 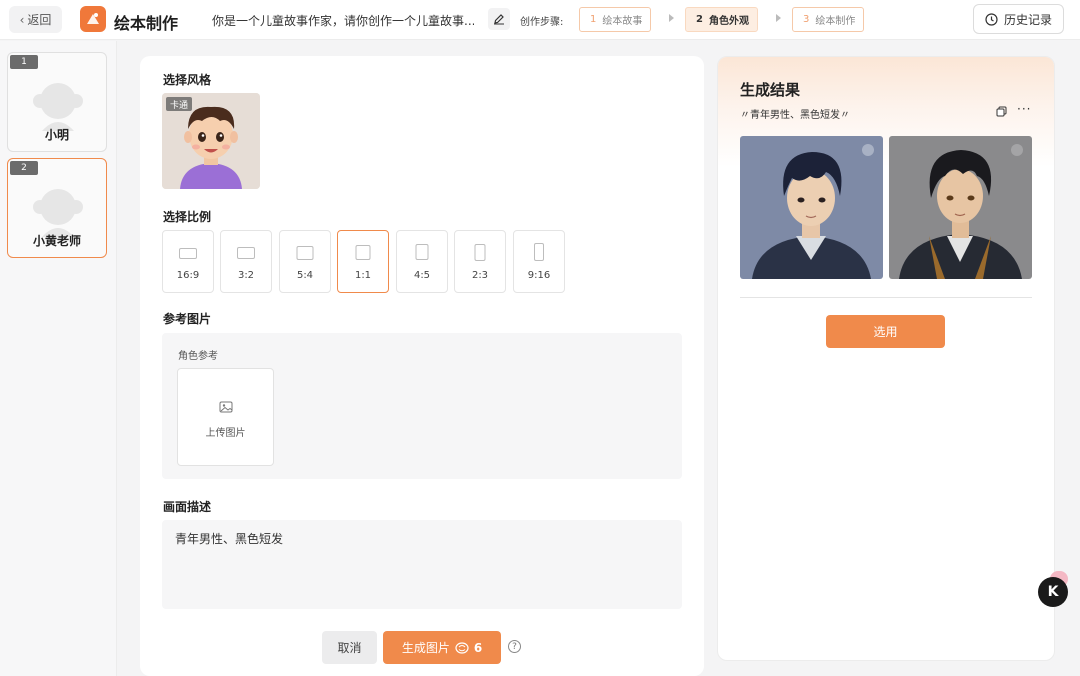 I want to click on help-icon: ?, so click(x=514, y=646).